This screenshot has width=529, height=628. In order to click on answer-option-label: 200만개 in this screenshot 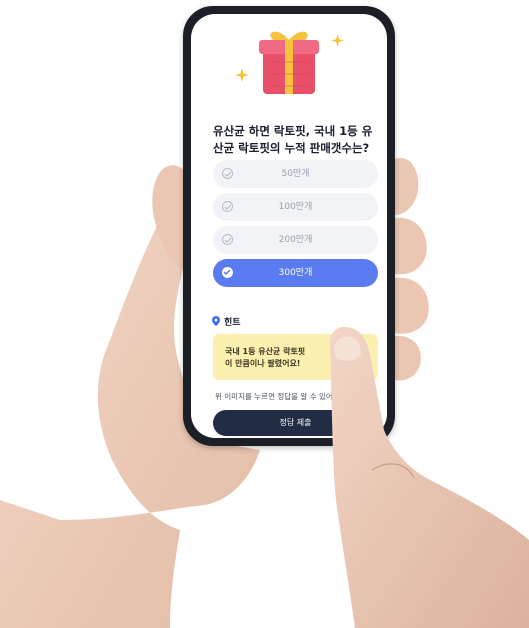, I will do `click(295, 240)`.